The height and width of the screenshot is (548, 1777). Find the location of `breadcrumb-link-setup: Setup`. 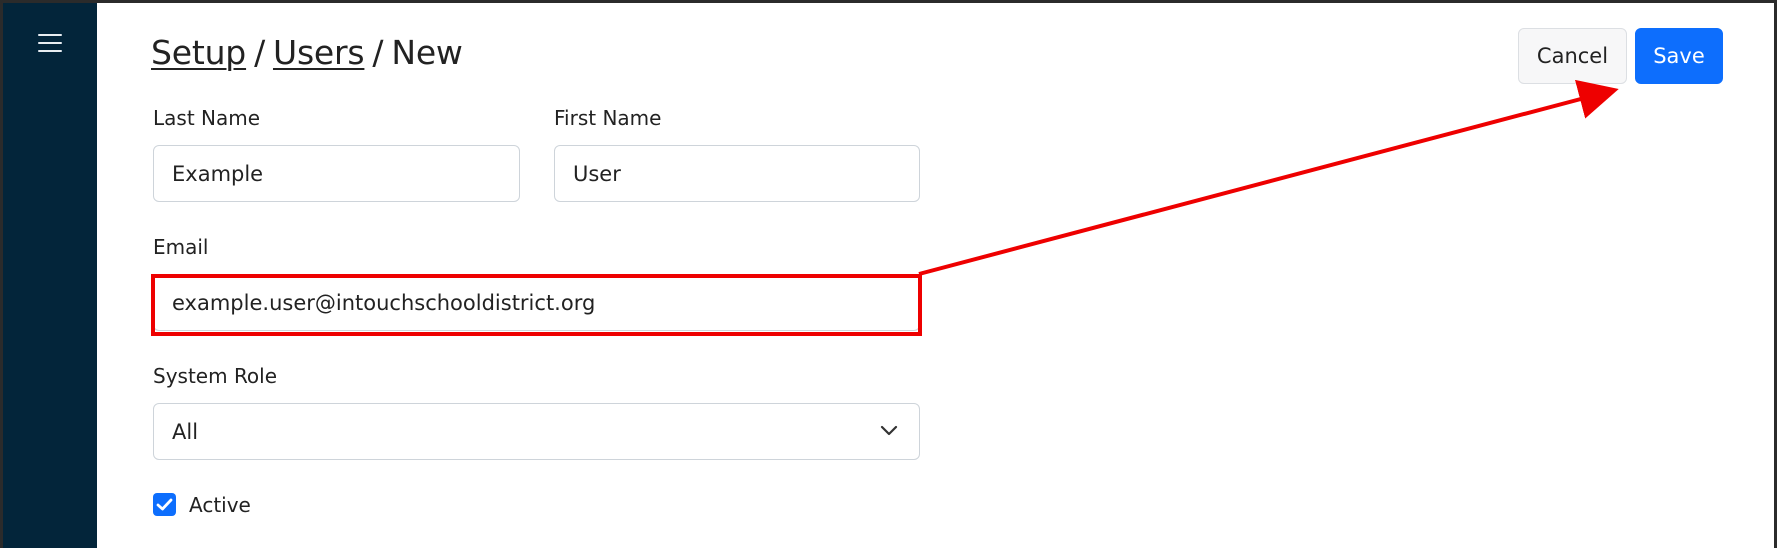

breadcrumb-link-setup: Setup is located at coordinates (198, 52).